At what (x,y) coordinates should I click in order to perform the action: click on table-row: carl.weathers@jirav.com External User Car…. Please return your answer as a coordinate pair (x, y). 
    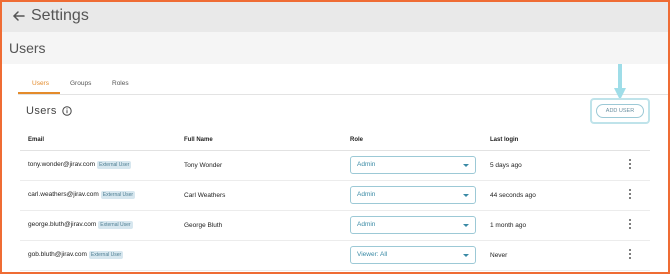
    Looking at the image, I should click on (335, 195).